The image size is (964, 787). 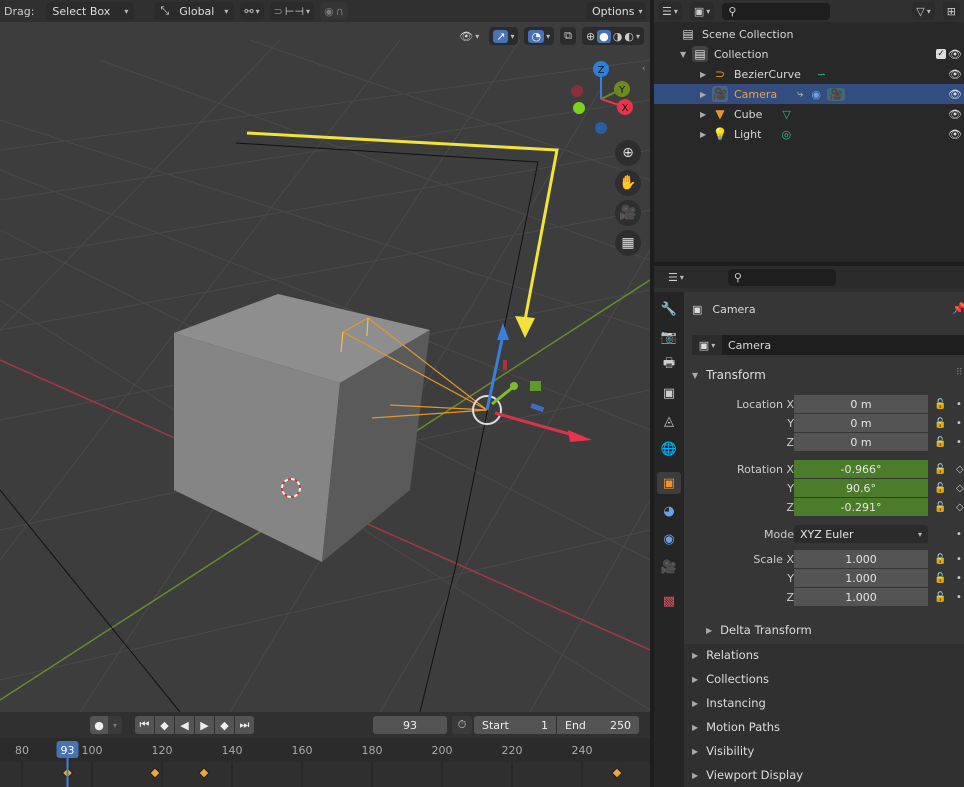 I want to click on mesh-data-icon: ▽, so click(x=786, y=114).